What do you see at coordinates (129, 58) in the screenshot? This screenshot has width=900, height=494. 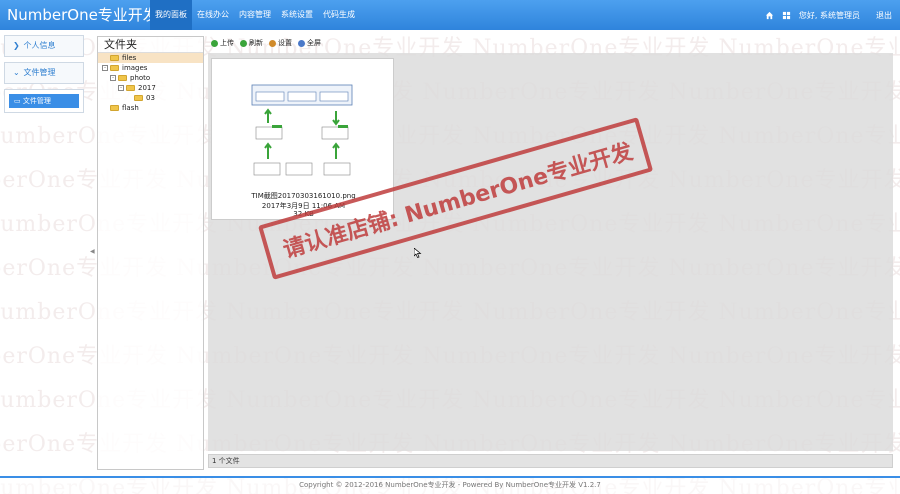 I see `tree-item-label: files` at bounding box center [129, 58].